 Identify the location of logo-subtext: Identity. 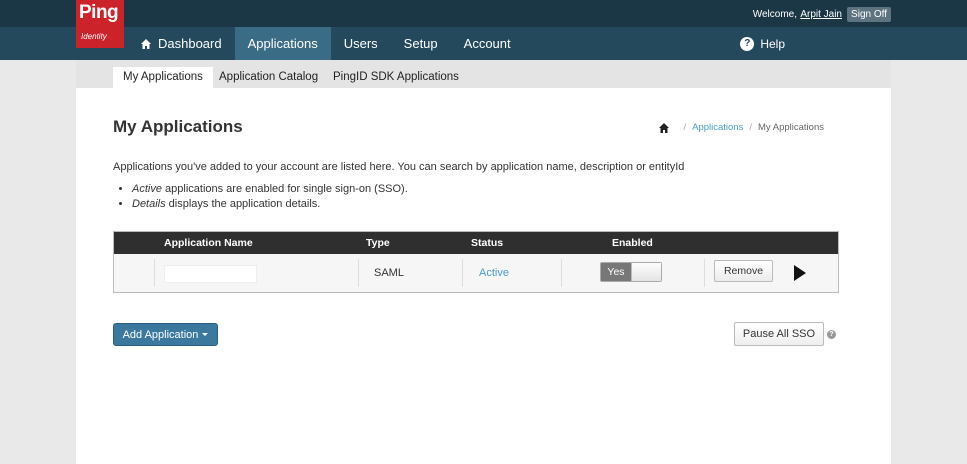
(94, 36).